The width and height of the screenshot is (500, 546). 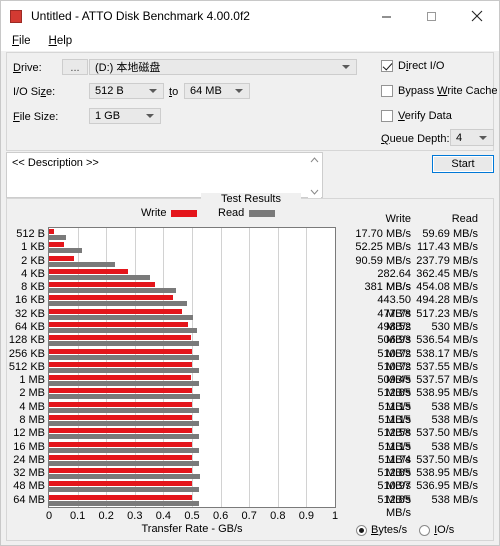 I want to click on queue-depth-value: 4, so click(x=459, y=137).